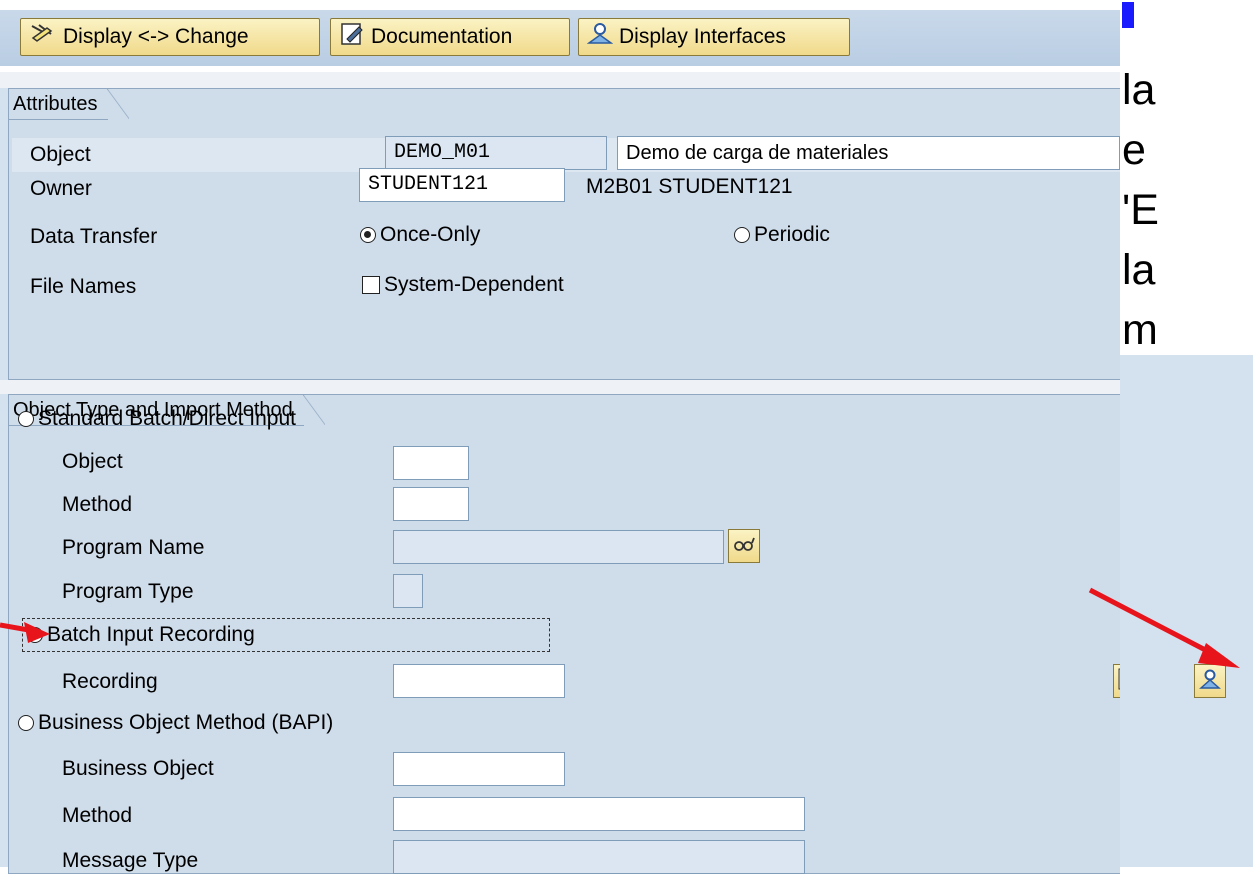 This screenshot has width=1253, height=878. What do you see at coordinates (620, 627) in the screenshot?
I see `annotation-arrows` at bounding box center [620, 627].